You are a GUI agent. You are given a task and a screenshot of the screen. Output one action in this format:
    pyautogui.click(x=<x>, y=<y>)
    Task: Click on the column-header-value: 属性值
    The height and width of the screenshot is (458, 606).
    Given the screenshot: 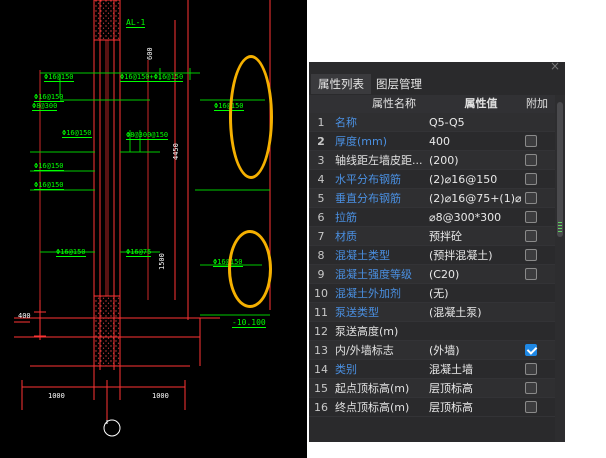 What is the action you would take?
    pyautogui.click(x=481, y=104)
    